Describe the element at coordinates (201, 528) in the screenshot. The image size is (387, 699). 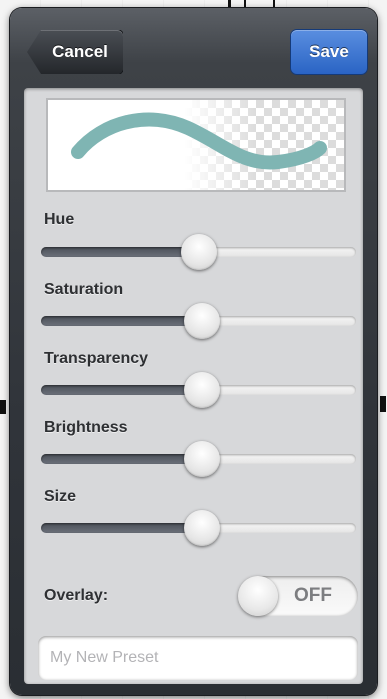
I see `size-slider-thumb` at that location.